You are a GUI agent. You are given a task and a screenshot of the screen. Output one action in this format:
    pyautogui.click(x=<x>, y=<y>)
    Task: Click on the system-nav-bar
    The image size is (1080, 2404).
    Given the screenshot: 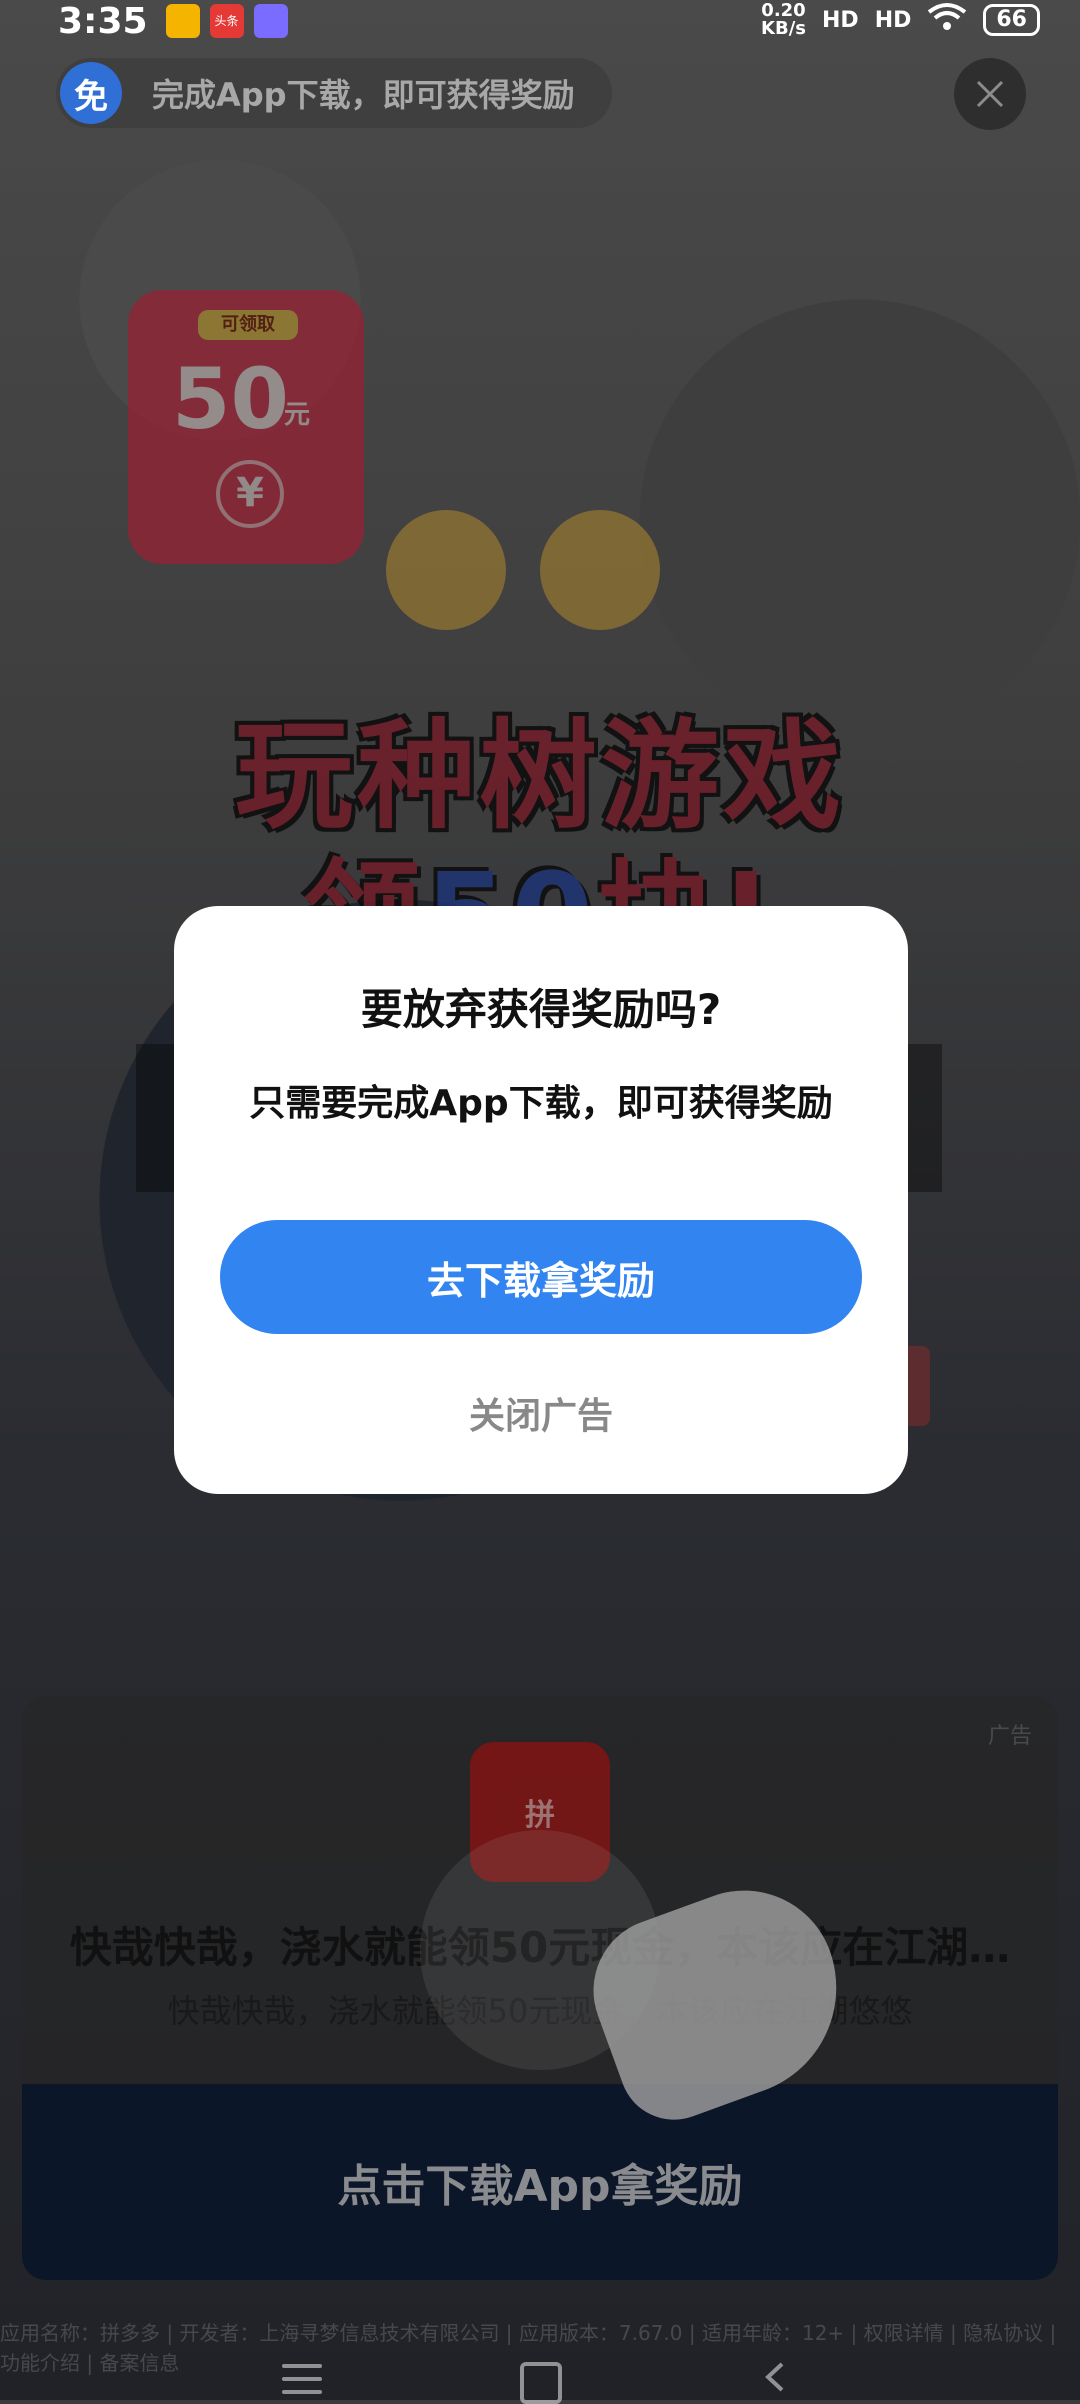 What is the action you would take?
    pyautogui.click(x=540, y=2375)
    